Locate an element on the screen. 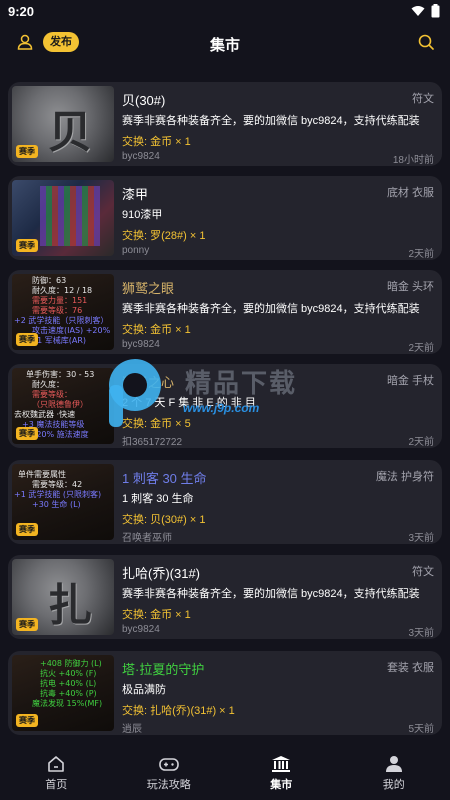 The image size is (450, 800). thumb-line: 抗火 +40% (F) is located at coordinates (68, 673).